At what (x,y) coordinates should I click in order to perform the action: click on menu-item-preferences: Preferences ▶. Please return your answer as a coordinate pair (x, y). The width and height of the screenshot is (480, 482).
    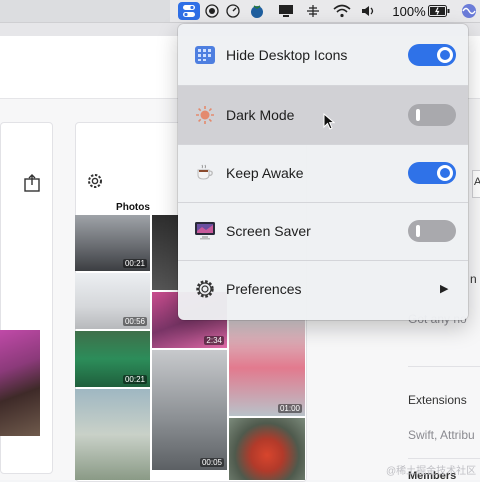
    Looking at the image, I should click on (323, 289).